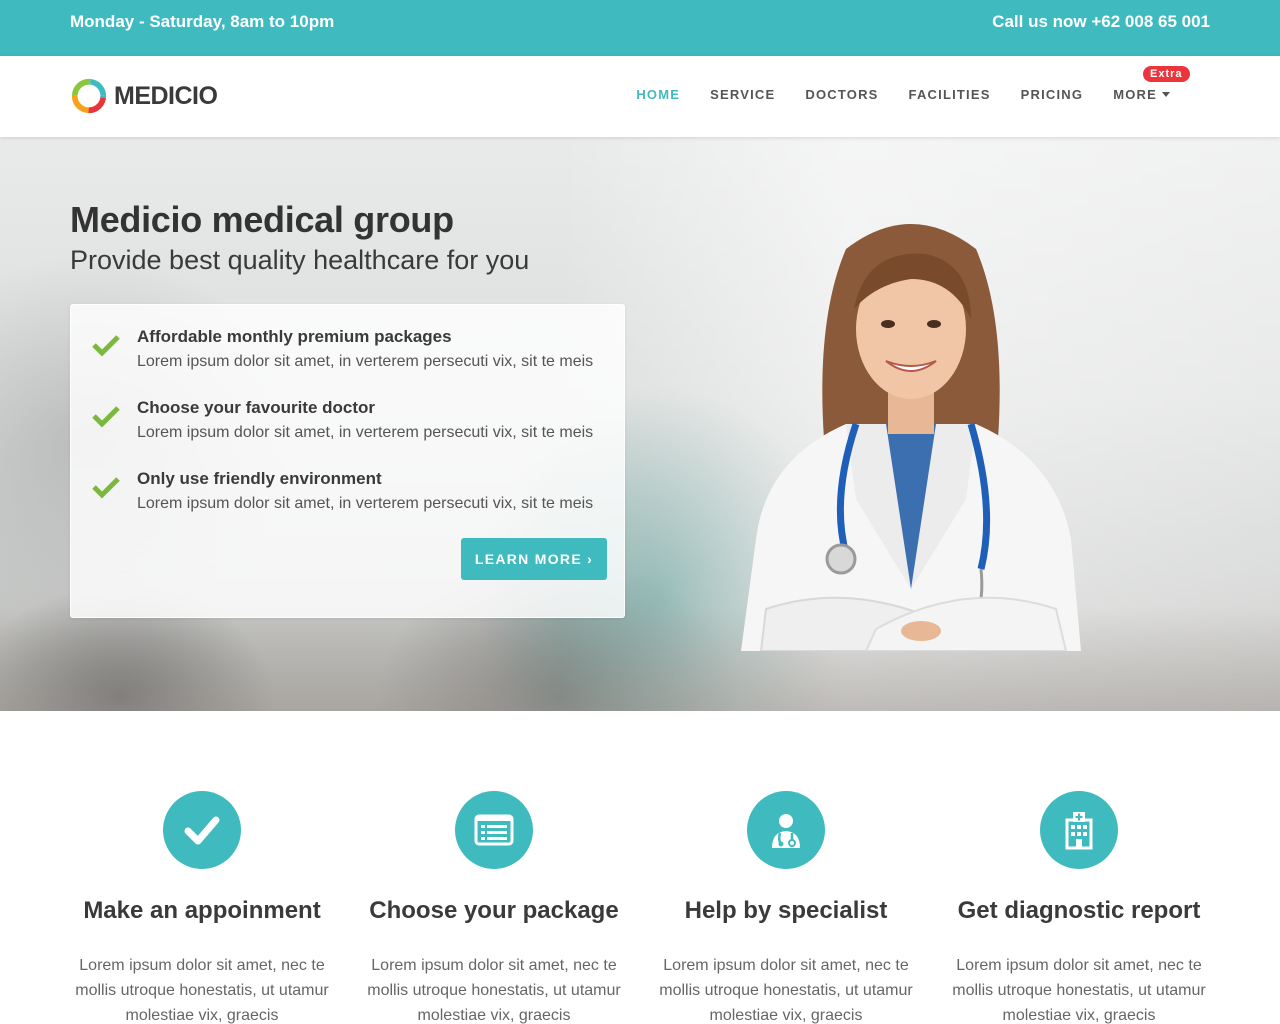 The width and height of the screenshot is (1280, 1024). What do you see at coordinates (841, 94) in the screenshot?
I see `nav-doctors: DOCTORS` at bounding box center [841, 94].